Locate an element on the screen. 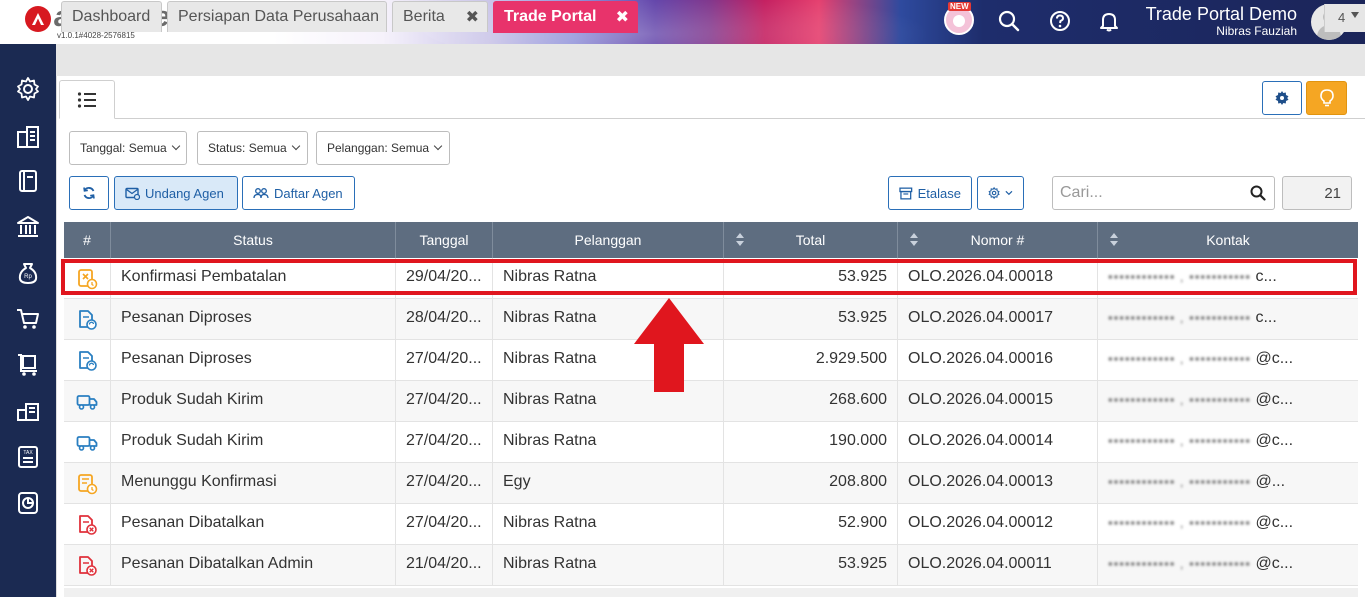 The width and height of the screenshot is (1365, 597). daftar-agen-button: Daftar Agen is located at coordinates (298, 193).